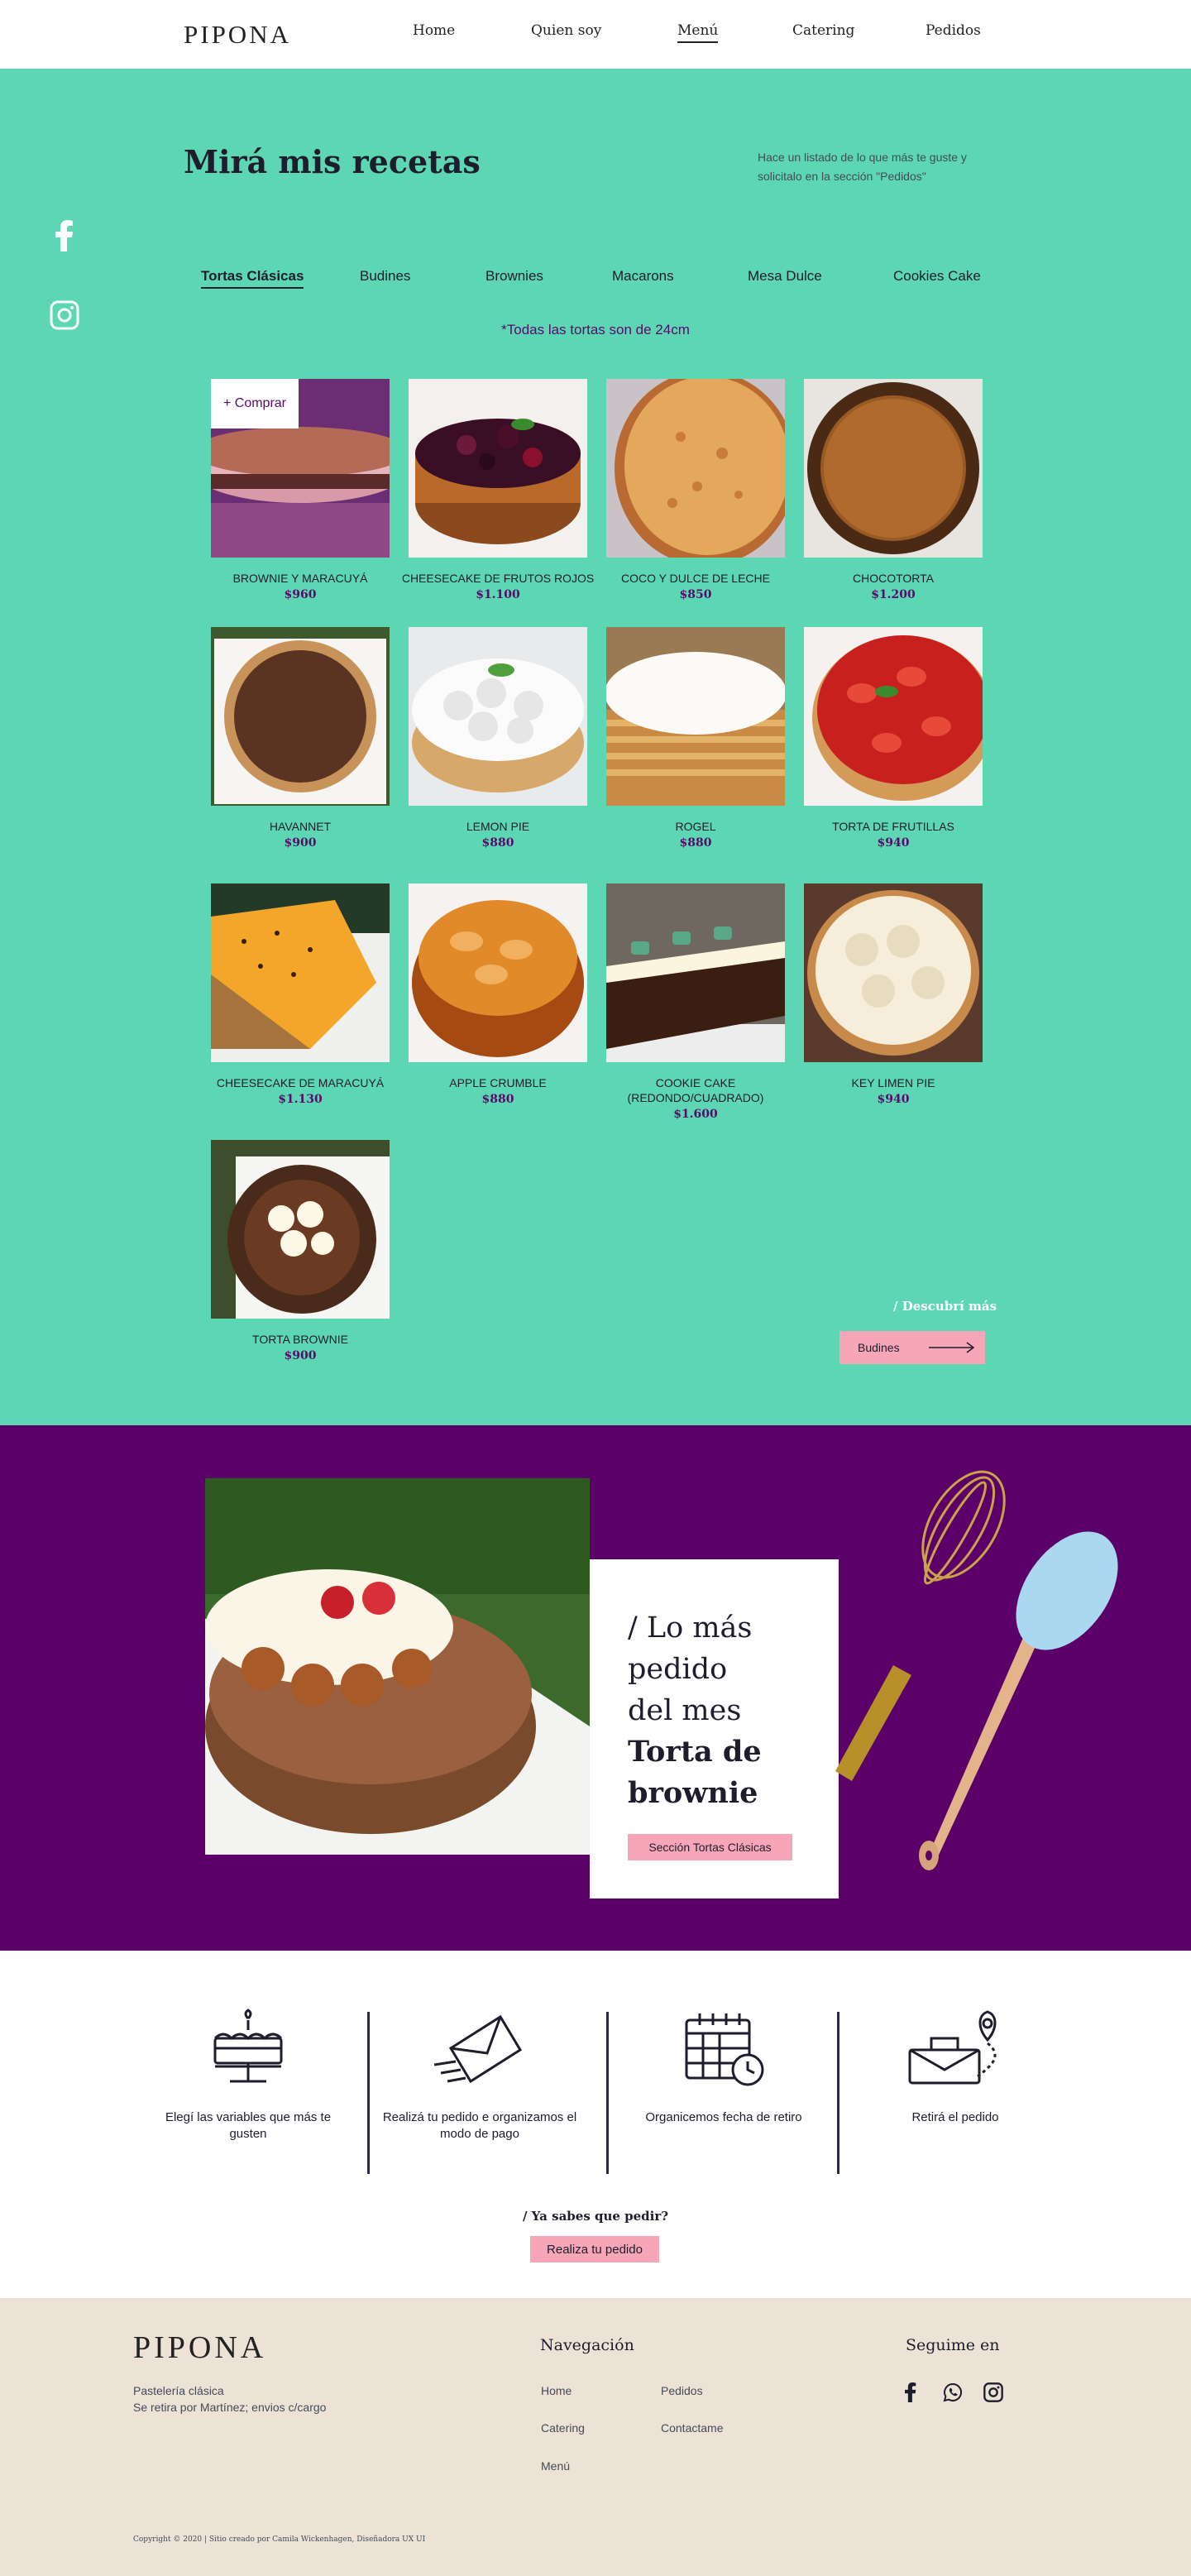 This screenshot has width=1191, height=2576. What do you see at coordinates (952, 1347) in the screenshot?
I see `arrow-right-icon` at bounding box center [952, 1347].